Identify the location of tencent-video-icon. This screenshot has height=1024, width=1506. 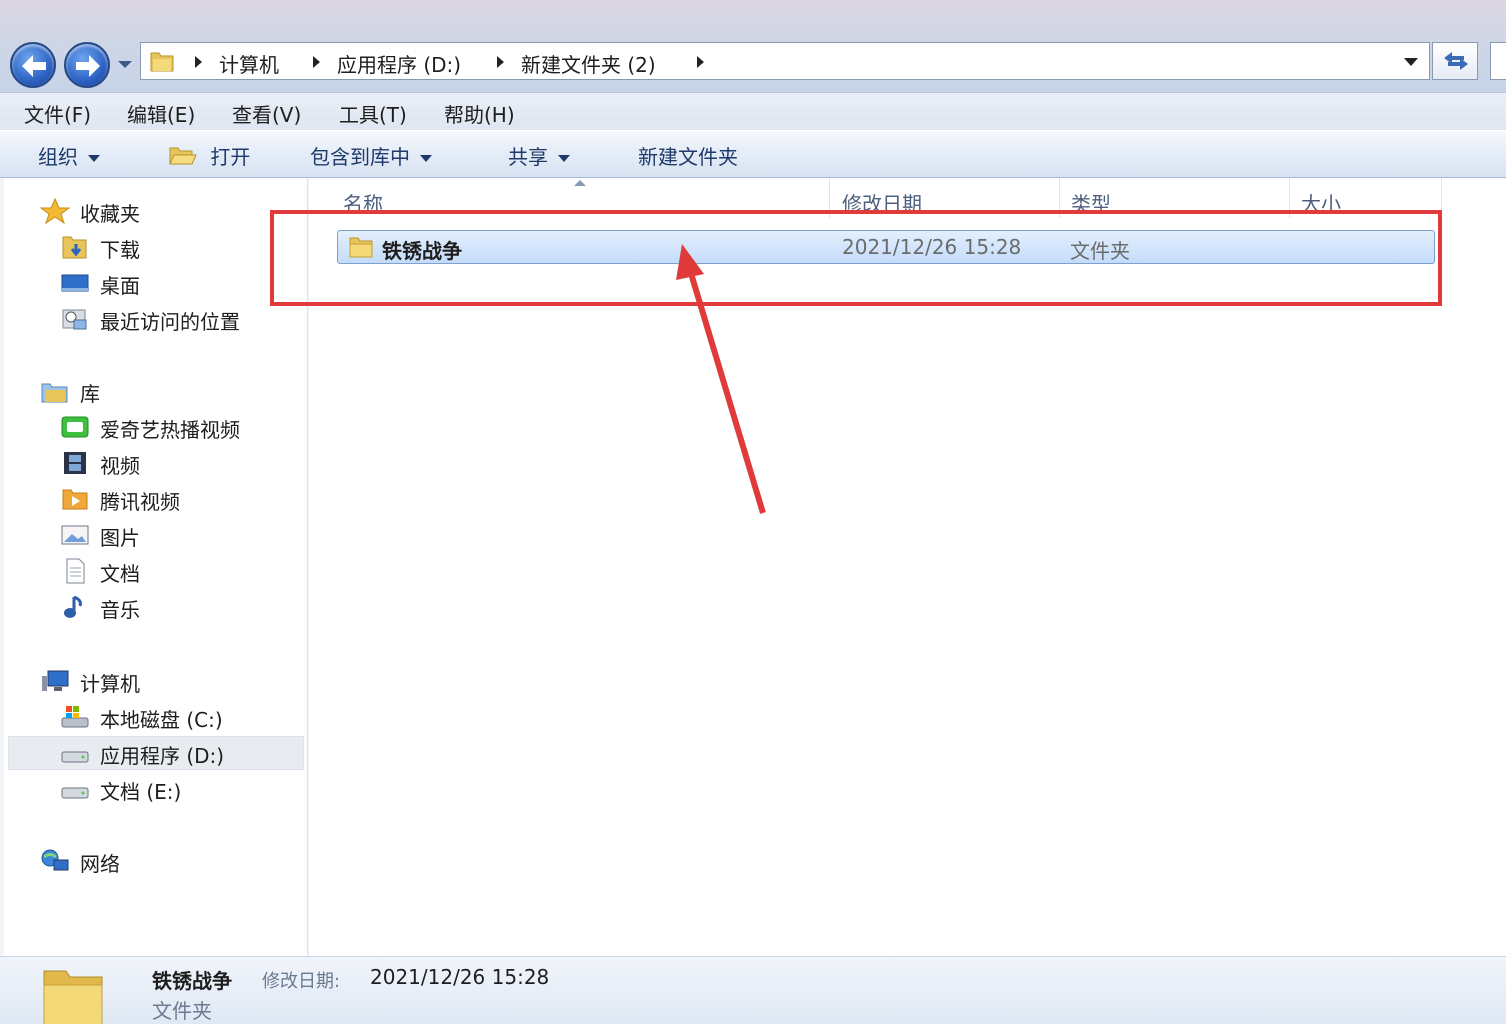
(75, 499).